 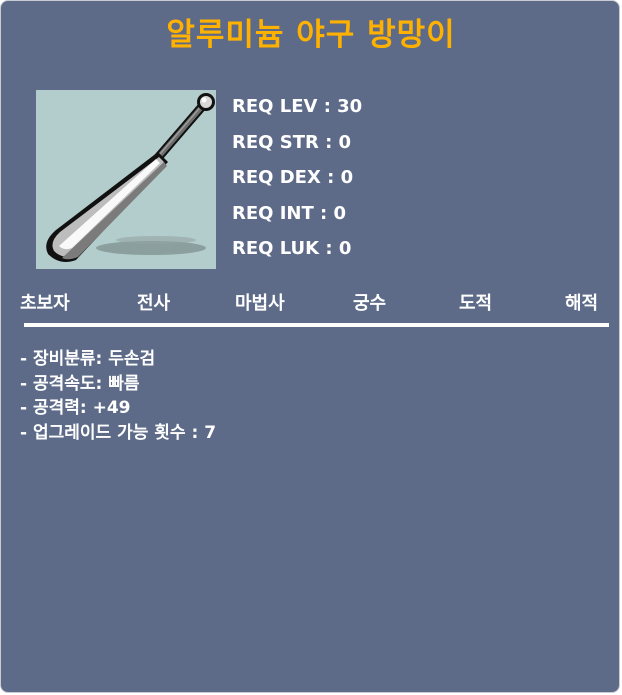 What do you see at coordinates (292, 142) in the screenshot?
I see `req-str: REQ STR : 0` at bounding box center [292, 142].